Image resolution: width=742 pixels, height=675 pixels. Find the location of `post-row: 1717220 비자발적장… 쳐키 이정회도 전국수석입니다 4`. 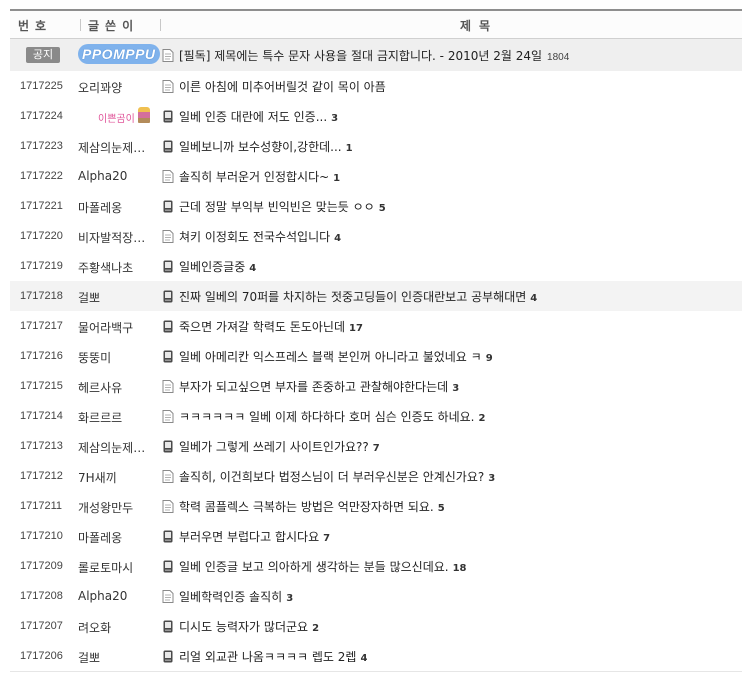

post-row: 1717220 비자발적장… 쳐키 이정회도 전국수석입니다 4 is located at coordinates (376, 236).